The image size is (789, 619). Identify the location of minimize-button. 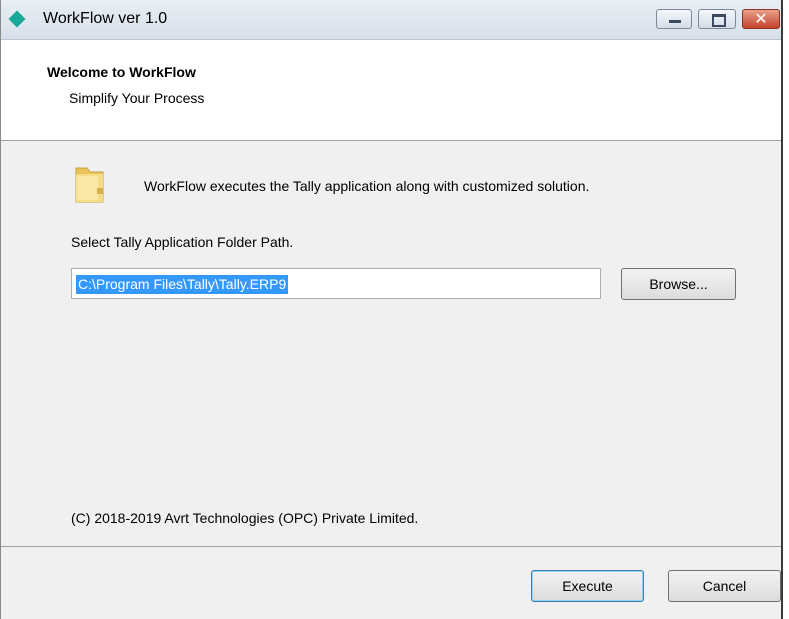
(674, 19).